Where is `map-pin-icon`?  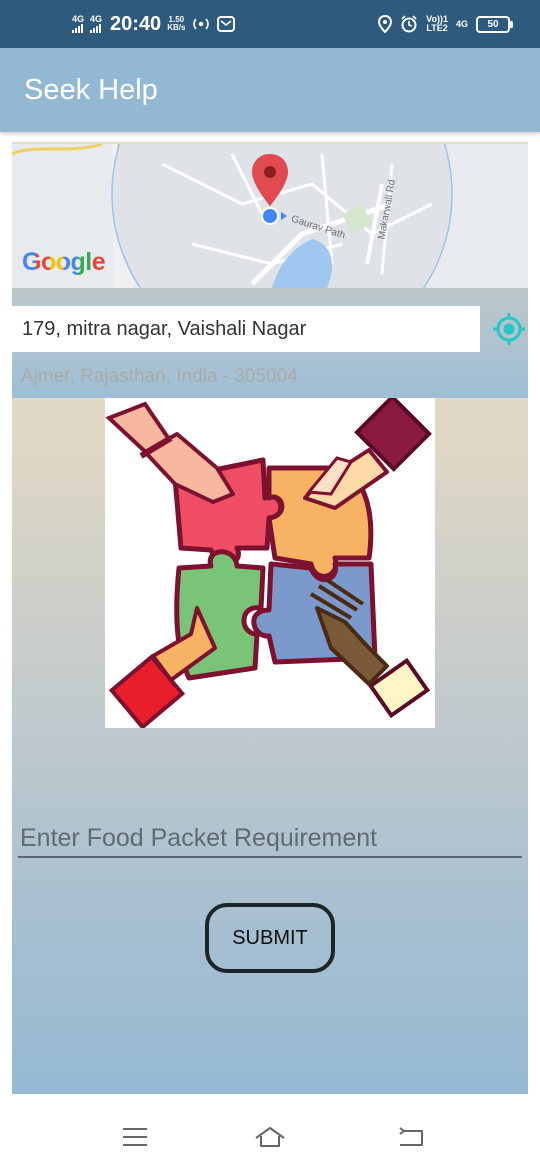
map-pin-icon is located at coordinates (270, 189).